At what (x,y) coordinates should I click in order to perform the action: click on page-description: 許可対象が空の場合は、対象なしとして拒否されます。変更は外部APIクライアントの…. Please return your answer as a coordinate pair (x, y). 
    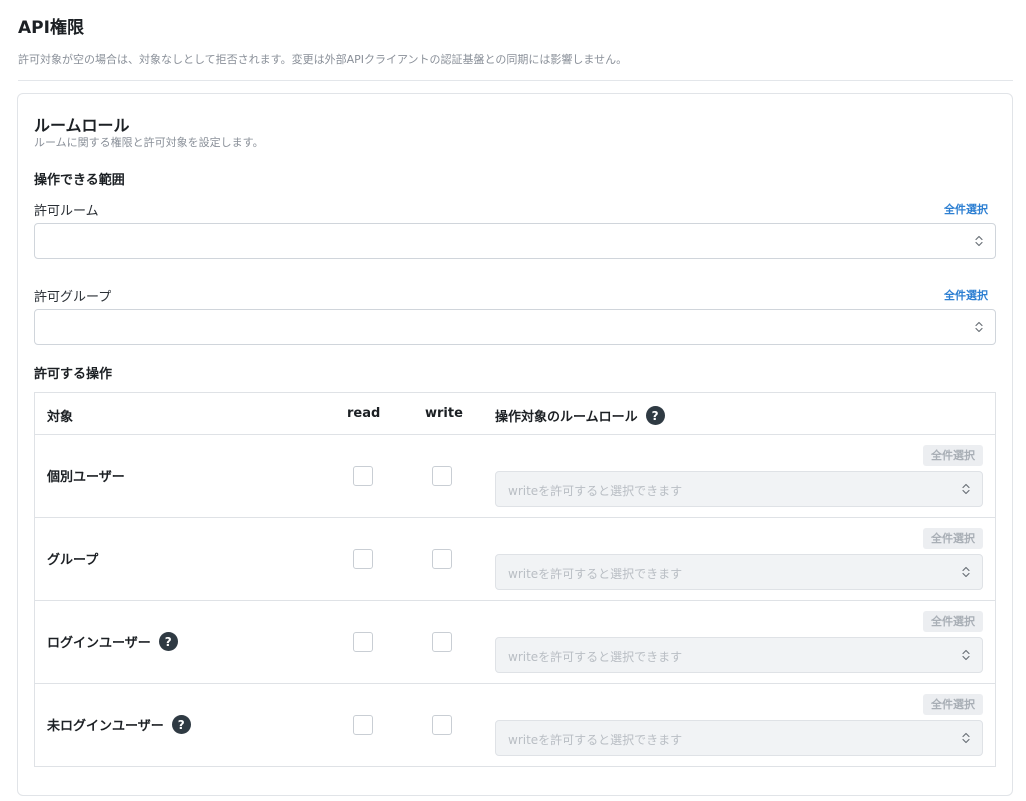
    Looking at the image, I should click on (323, 59).